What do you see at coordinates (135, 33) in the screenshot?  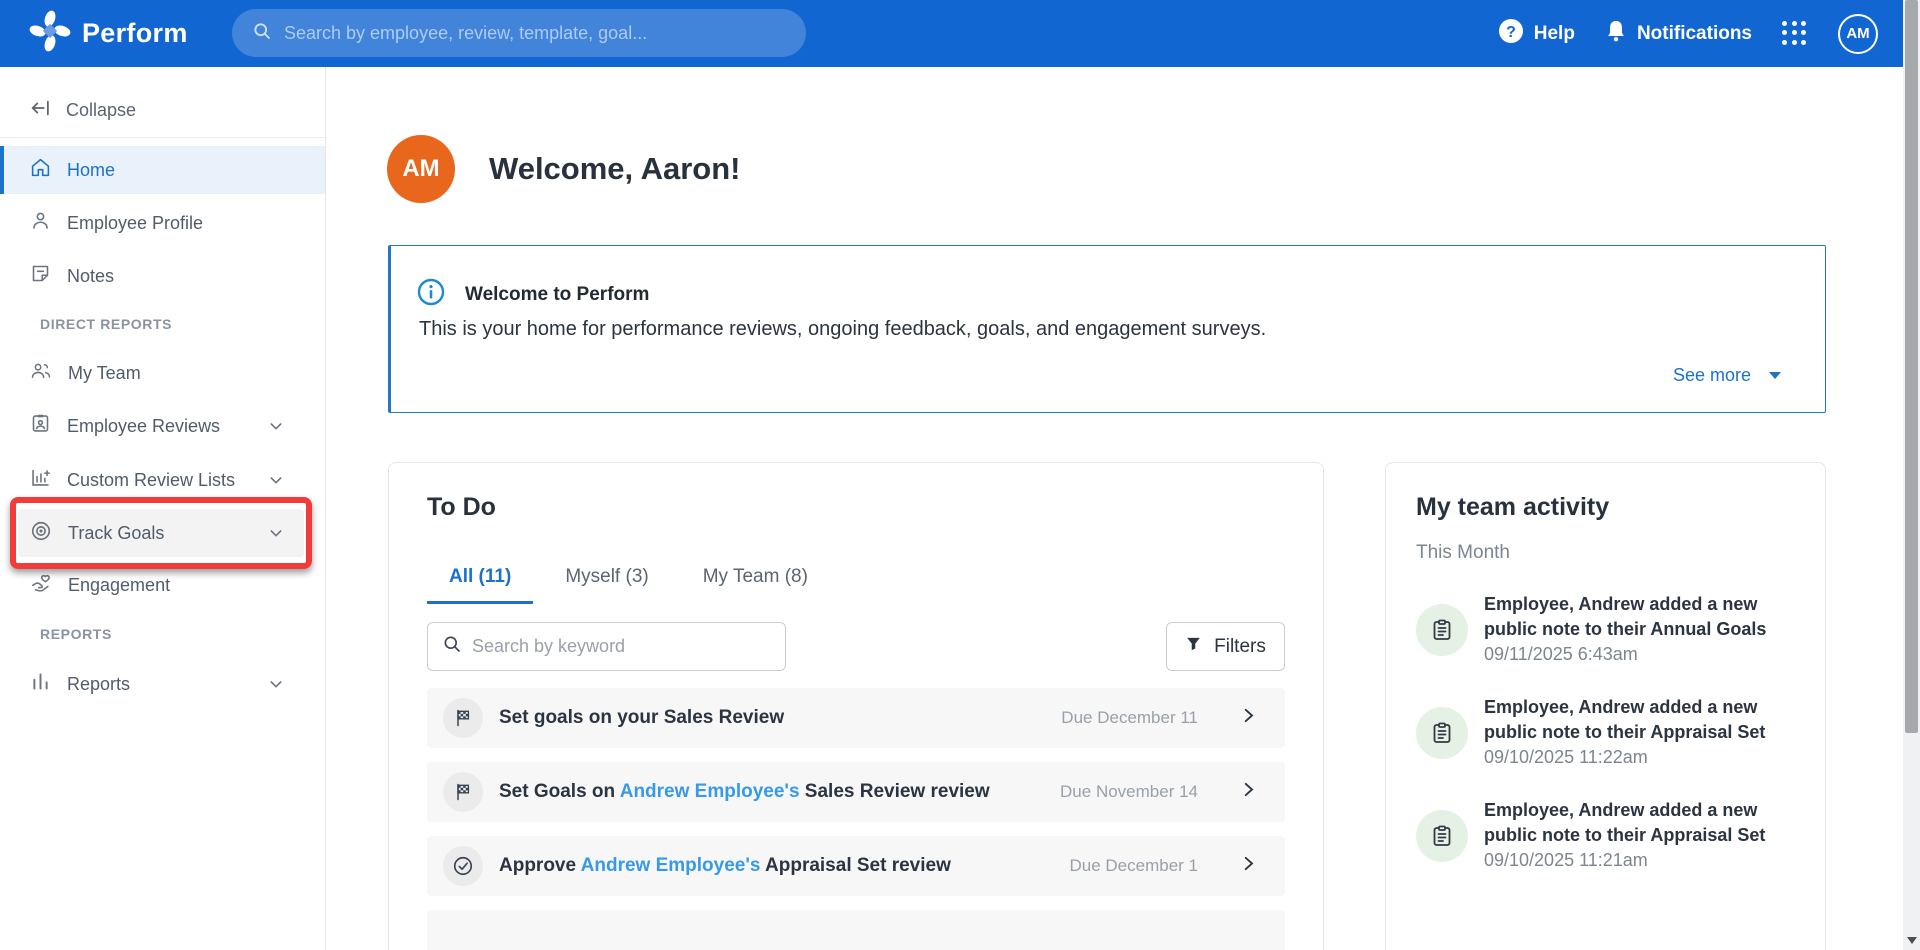 I see `brand-name: Perform` at bounding box center [135, 33].